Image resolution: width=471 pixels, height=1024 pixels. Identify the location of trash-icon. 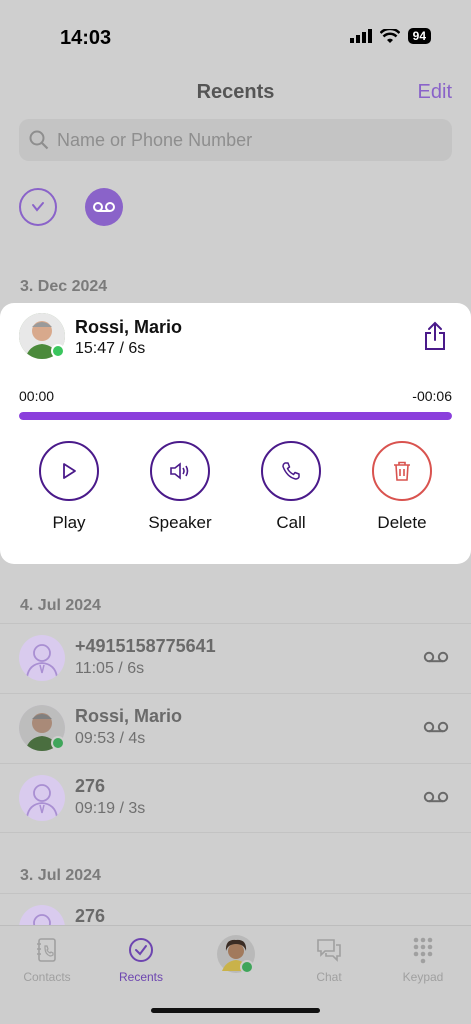
(402, 471).